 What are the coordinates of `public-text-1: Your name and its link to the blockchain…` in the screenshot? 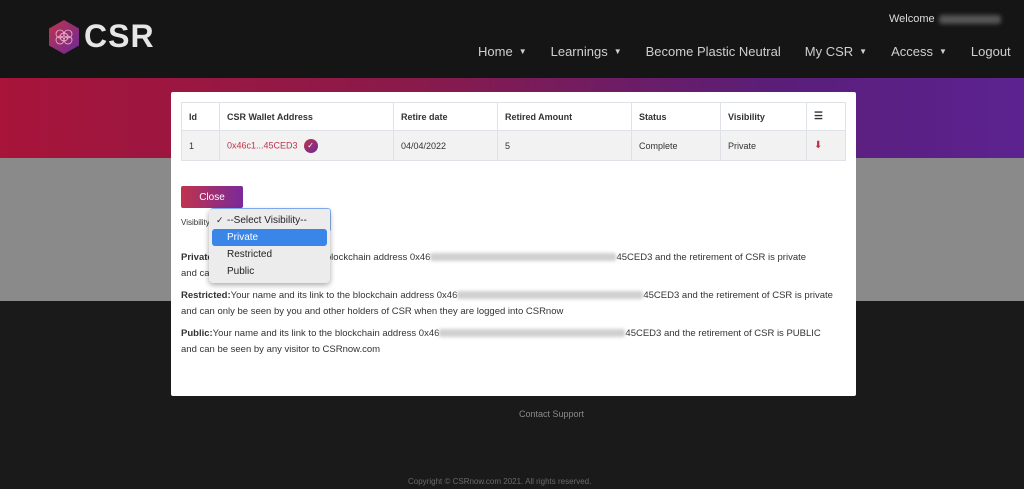 It's located at (326, 333).